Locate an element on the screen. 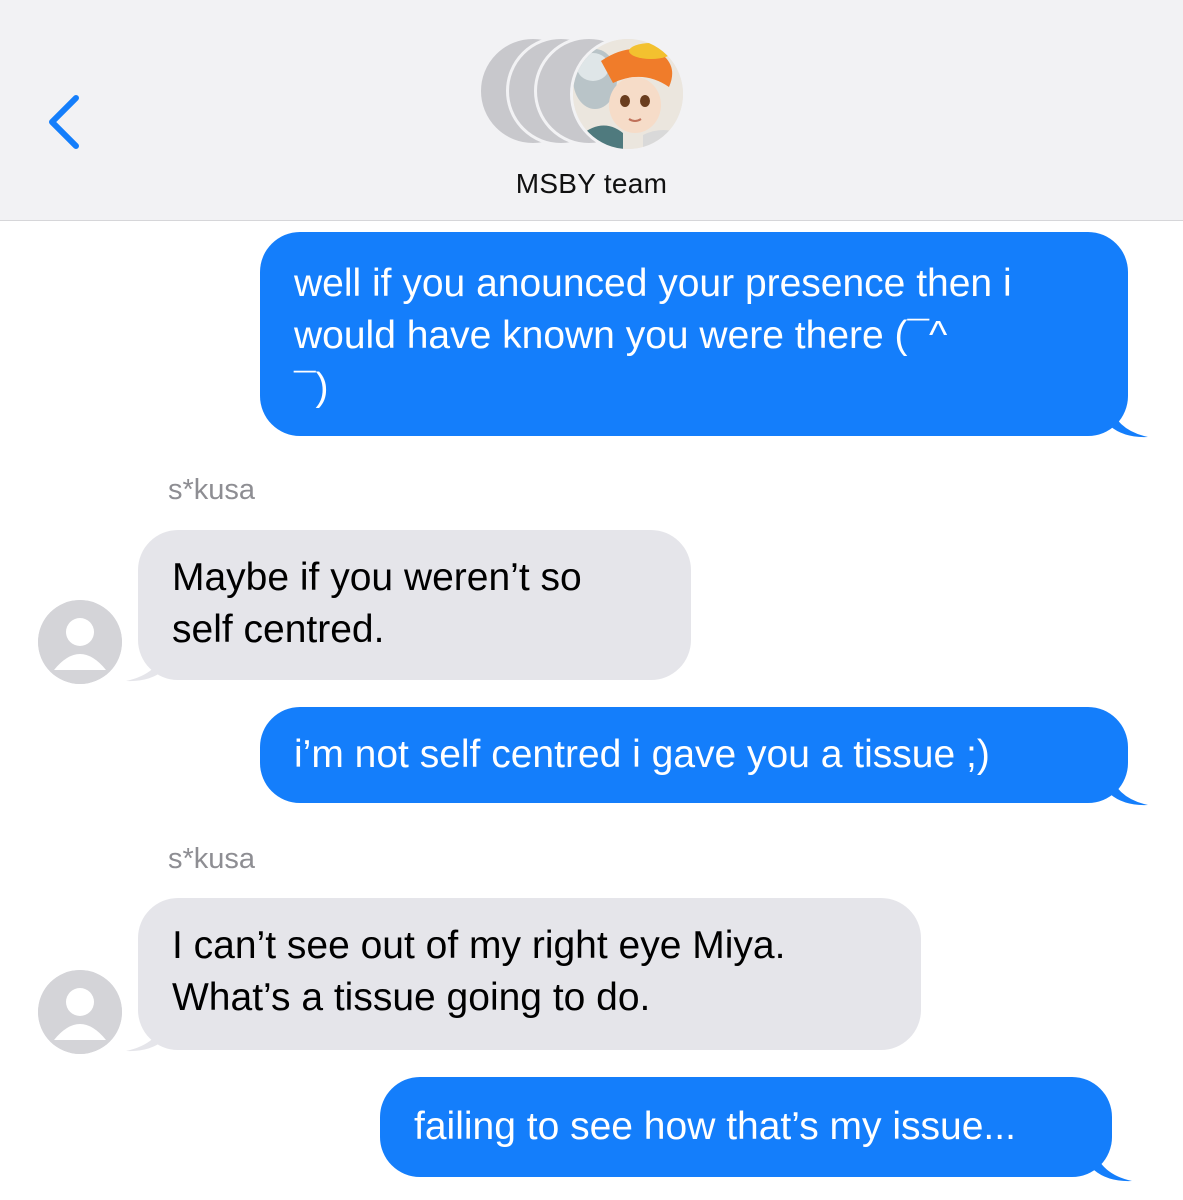 The image size is (1183, 1200). member-avatar-photo is located at coordinates (628, 94).